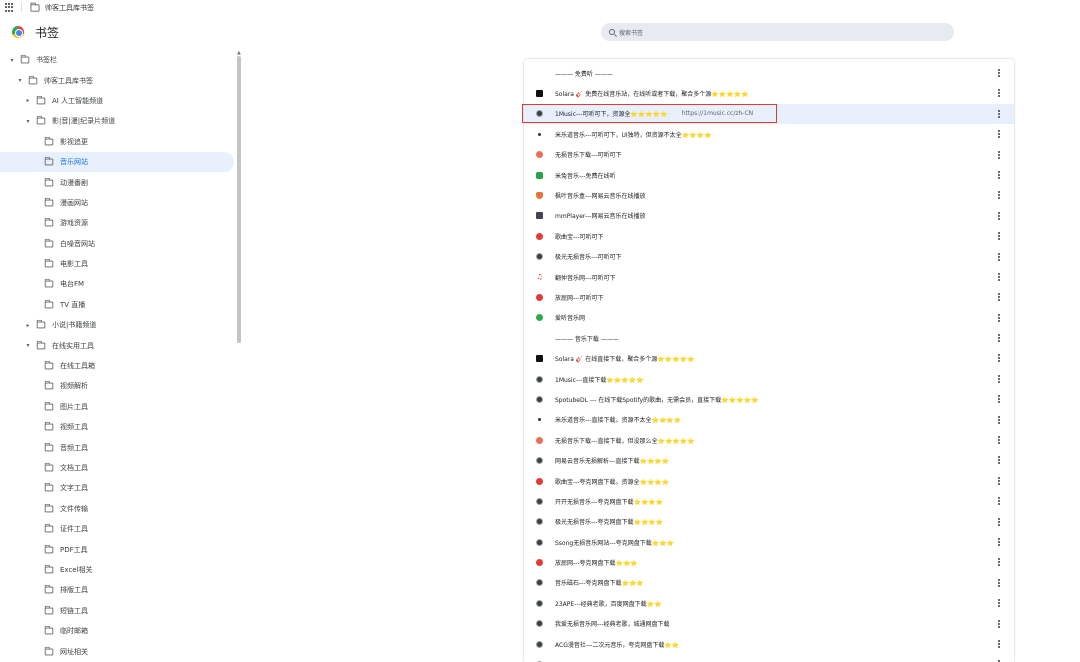 The image size is (1080, 662). What do you see at coordinates (769, 216) in the screenshot?
I see `bookmark-row: mmPlayer---网易云音乐在线播放` at bounding box center [769, 216].